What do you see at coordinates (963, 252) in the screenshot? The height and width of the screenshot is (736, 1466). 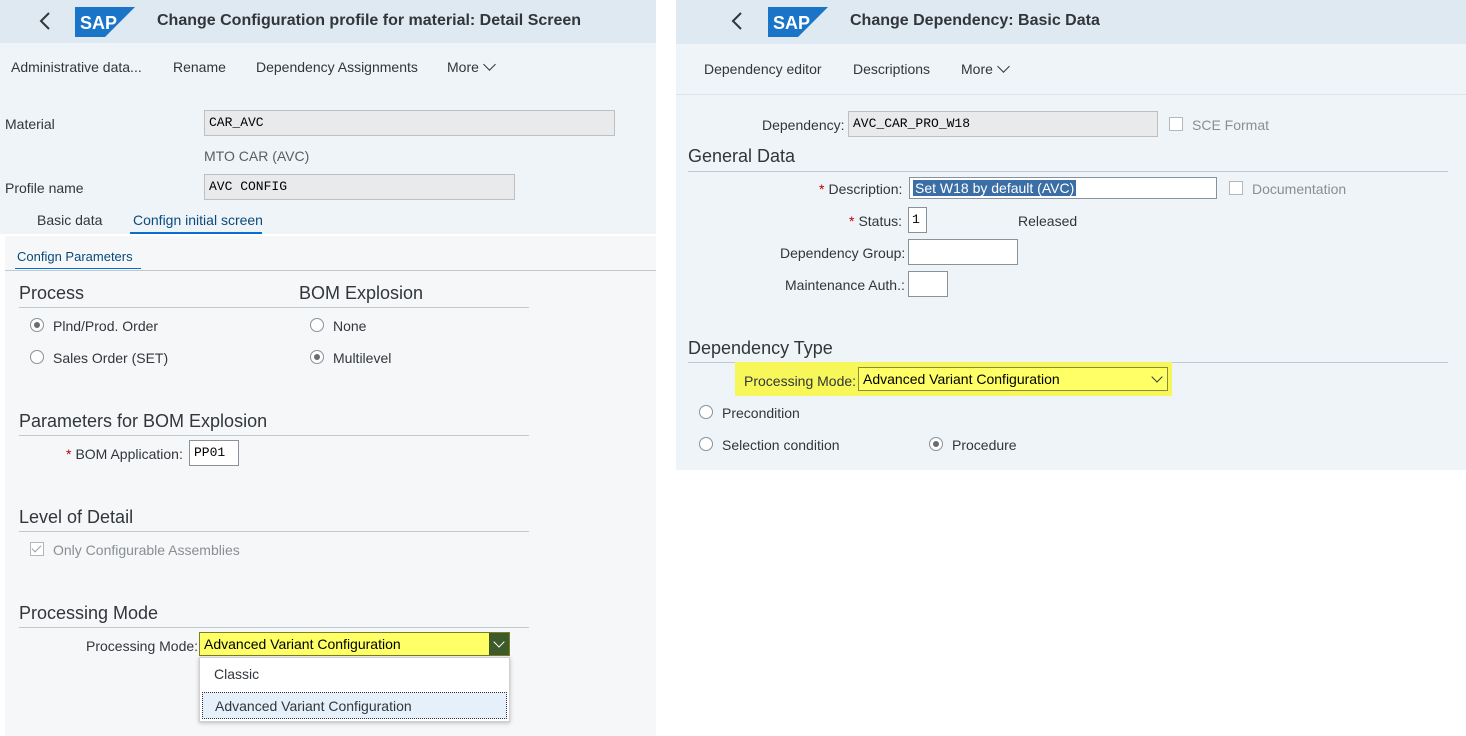 I see `dependency-group-field` at bounding box center [963, 252].